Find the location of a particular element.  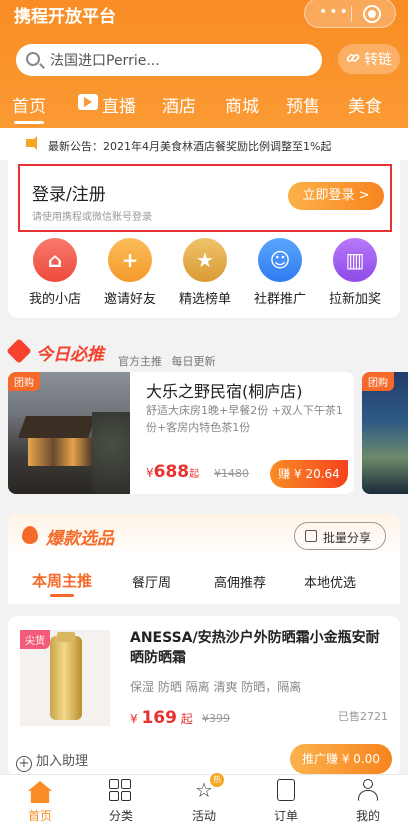

hot-picks-tabs: 本周主推 餐厅周 高佣推荐 本地优选 is located at coordinates (204, 587).